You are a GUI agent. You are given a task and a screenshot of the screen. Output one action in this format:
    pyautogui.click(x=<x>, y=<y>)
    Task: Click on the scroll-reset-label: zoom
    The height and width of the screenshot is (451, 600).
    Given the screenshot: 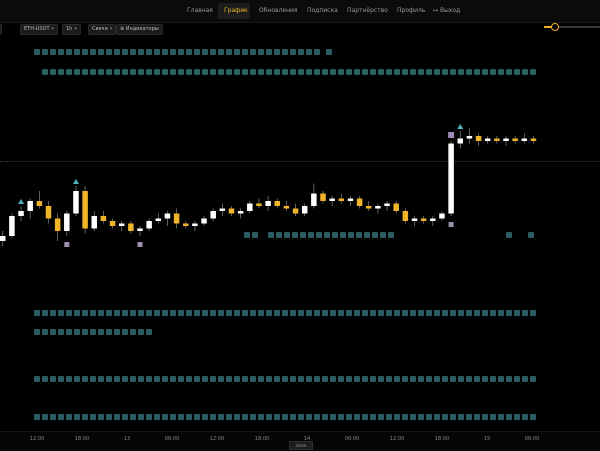 What is the action you would take?
    pyautogui.click(x=301, y=445)
    